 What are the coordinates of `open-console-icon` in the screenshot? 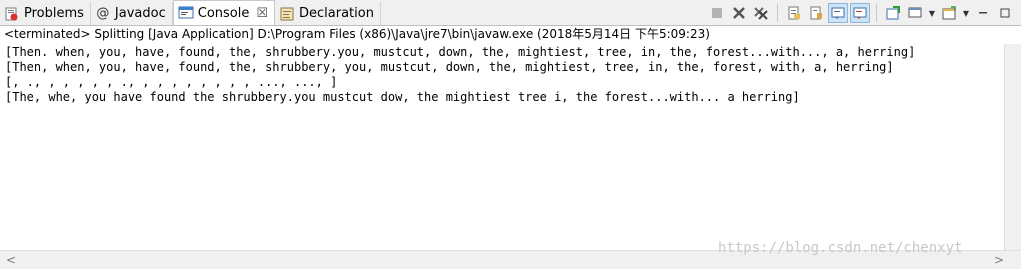 It's located at (949, 13).